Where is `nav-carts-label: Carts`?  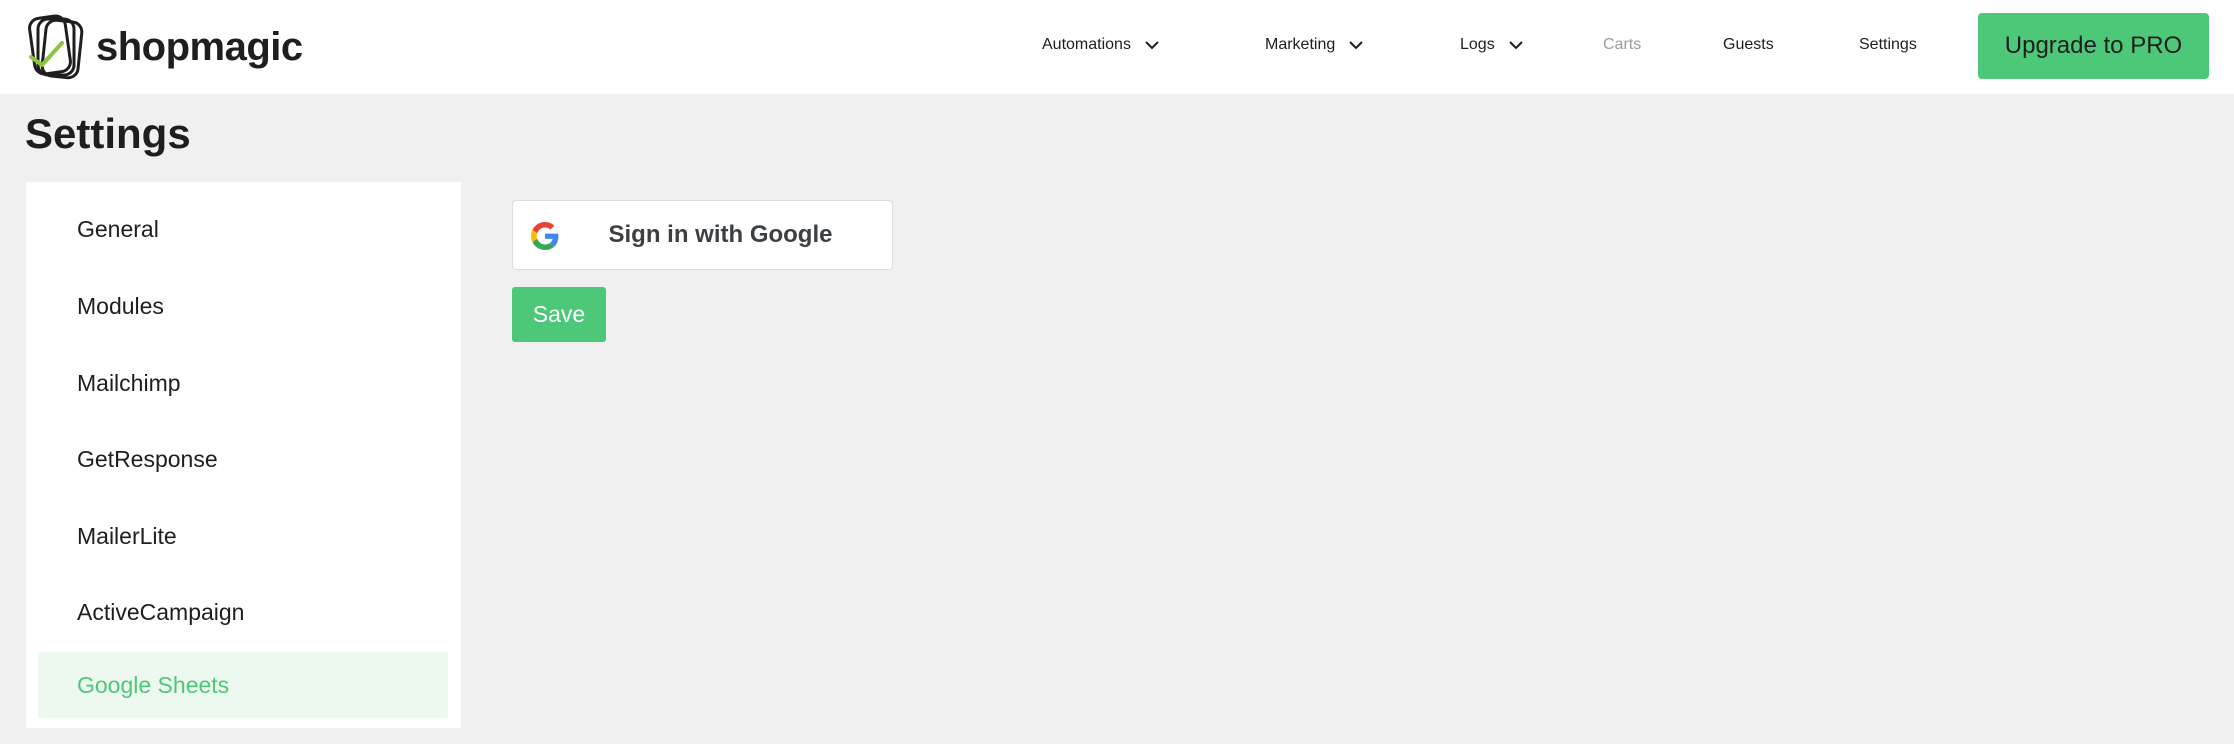 nav-carts-label: Carts is located at coordinates (1622, 44).